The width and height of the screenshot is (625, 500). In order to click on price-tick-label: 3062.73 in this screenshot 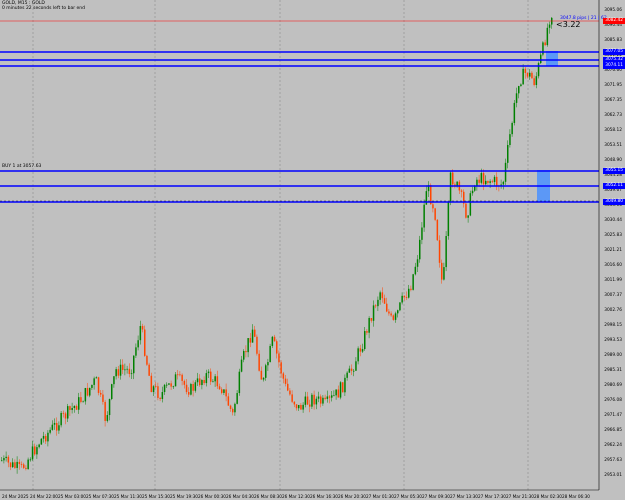, I will do `click(613, 115)`.